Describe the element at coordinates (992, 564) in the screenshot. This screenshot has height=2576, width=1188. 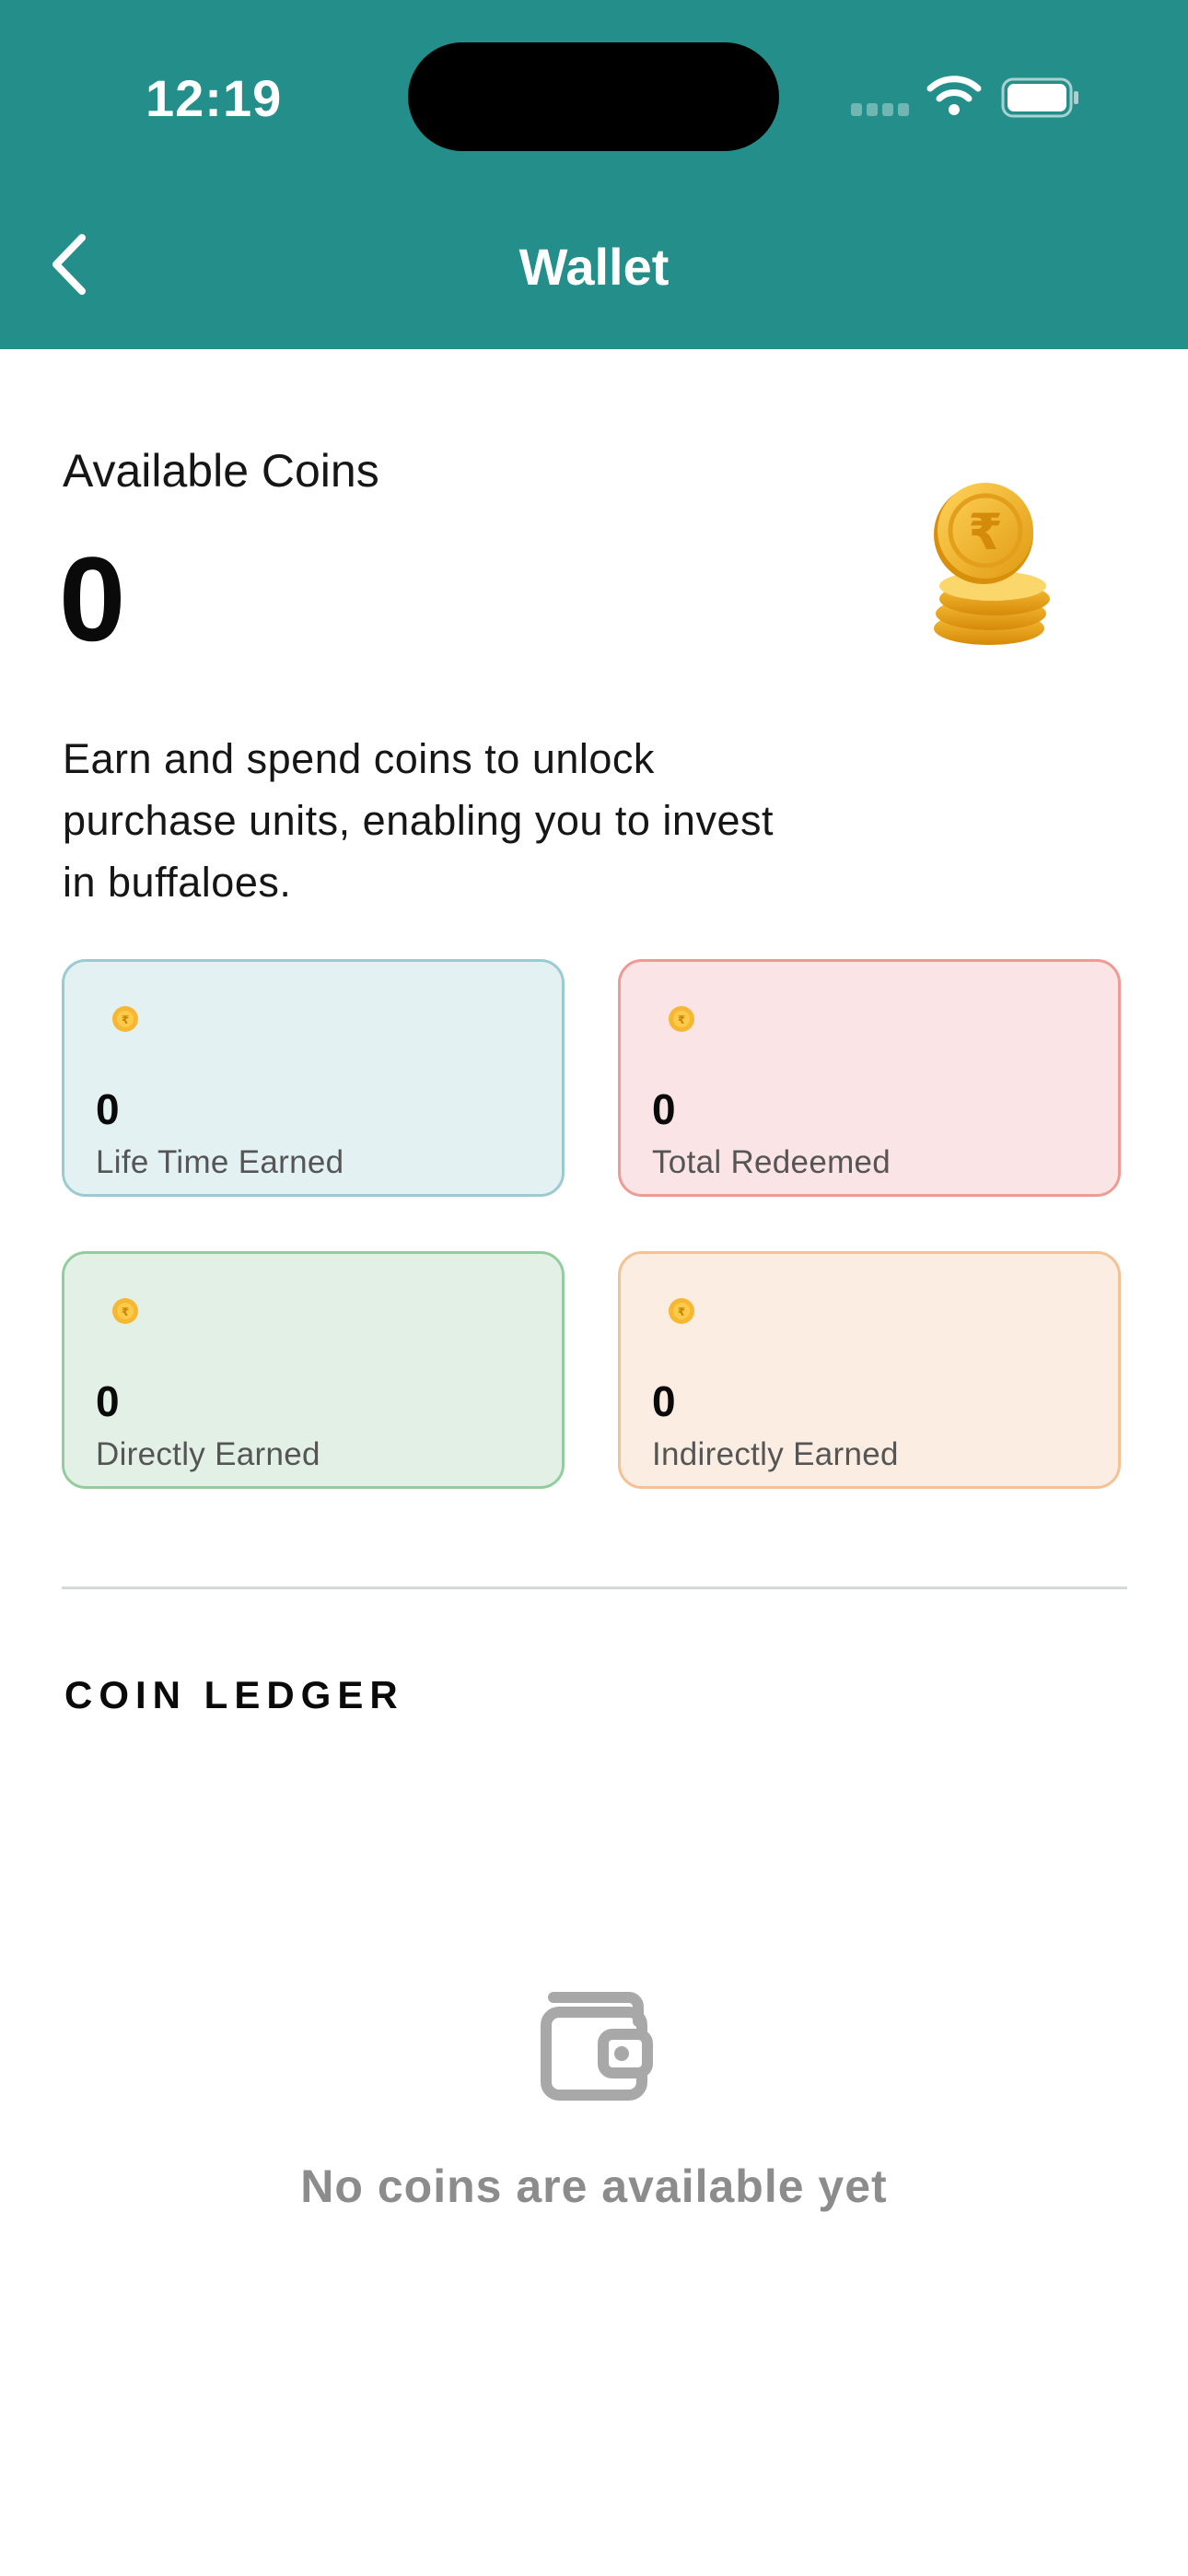
I see `coin-stack-icon: ₹` at that location.